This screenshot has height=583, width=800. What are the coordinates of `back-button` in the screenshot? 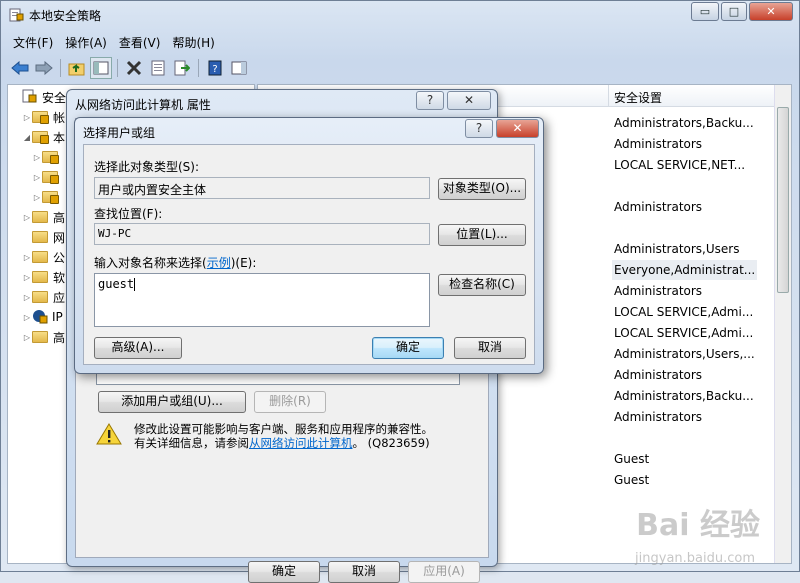 It's located at (20, 68).